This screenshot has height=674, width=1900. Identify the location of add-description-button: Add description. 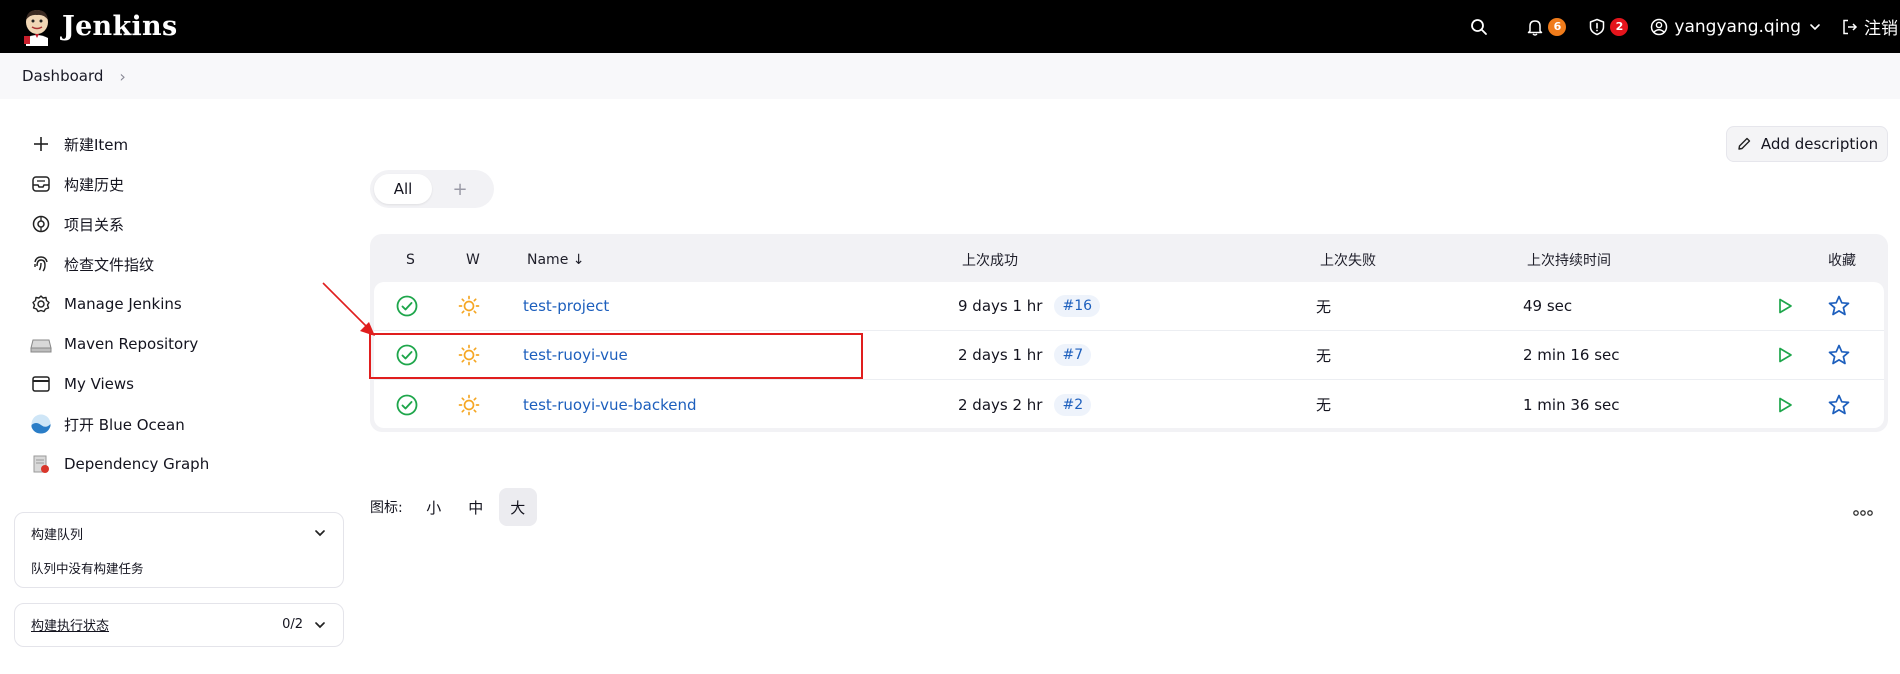
(1807, 144).